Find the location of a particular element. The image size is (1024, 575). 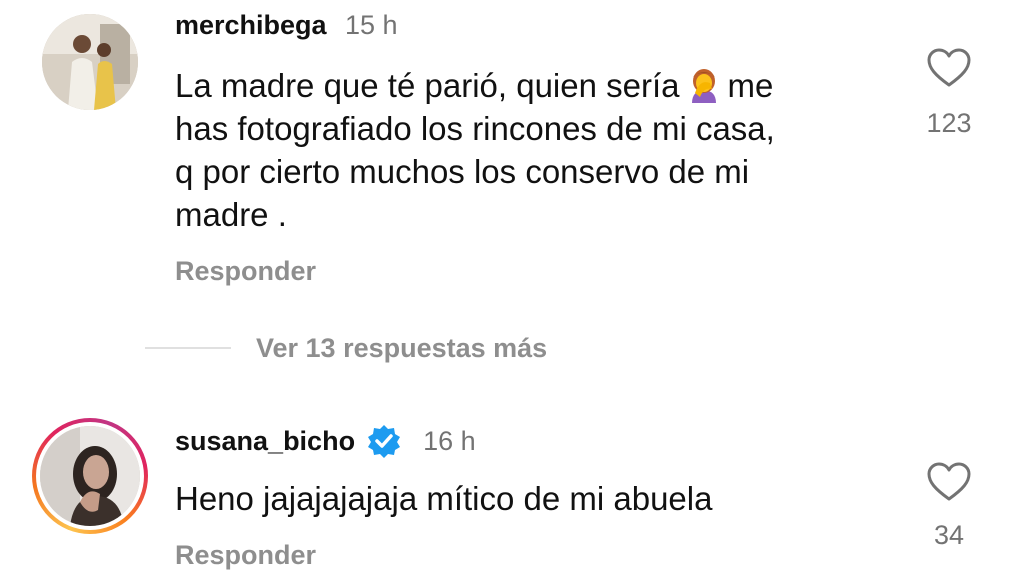

comment-timestamp: 15 h is located at coordinates (371, 25).